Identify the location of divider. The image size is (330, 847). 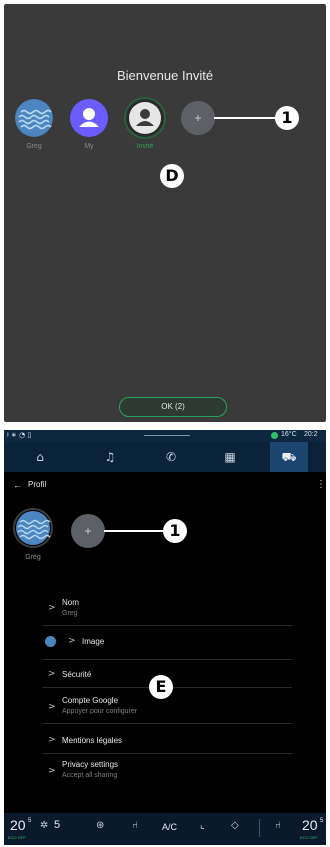
(259, 828).